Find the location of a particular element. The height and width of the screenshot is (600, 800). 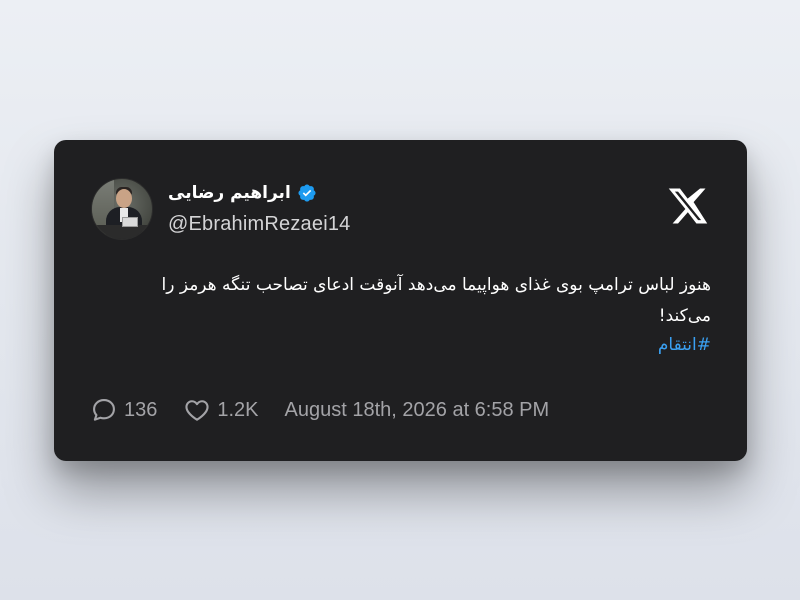

like-button: 1.2K is located at coordinates (221, 410).